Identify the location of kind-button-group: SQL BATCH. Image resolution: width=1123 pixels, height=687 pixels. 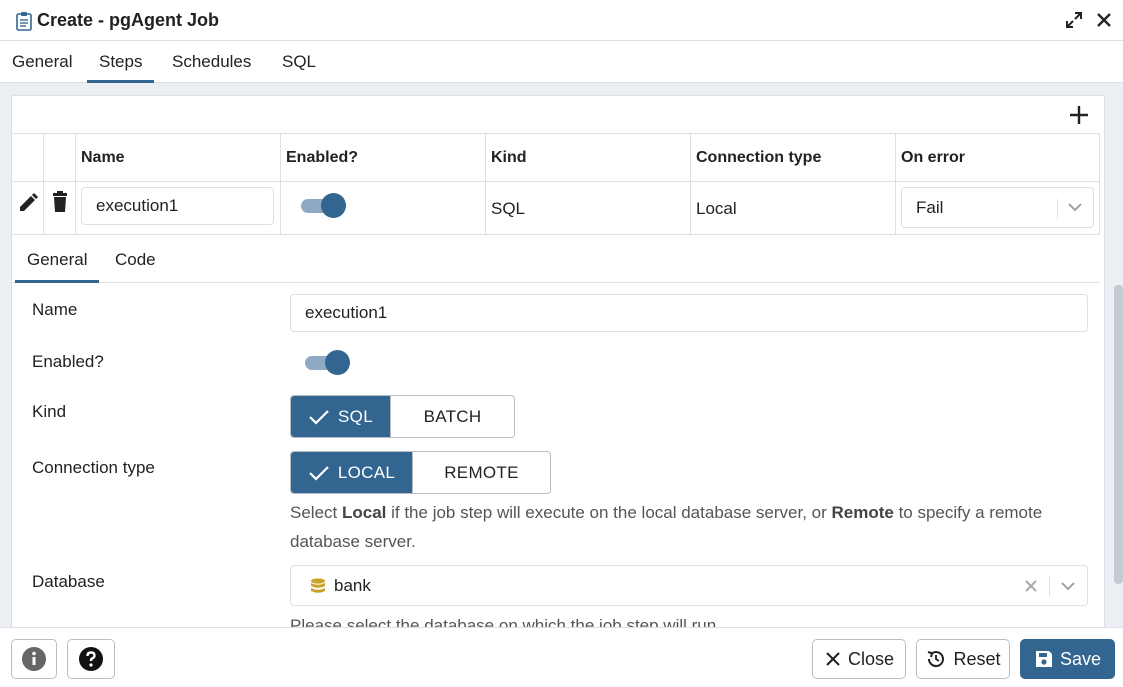
(402, 416).